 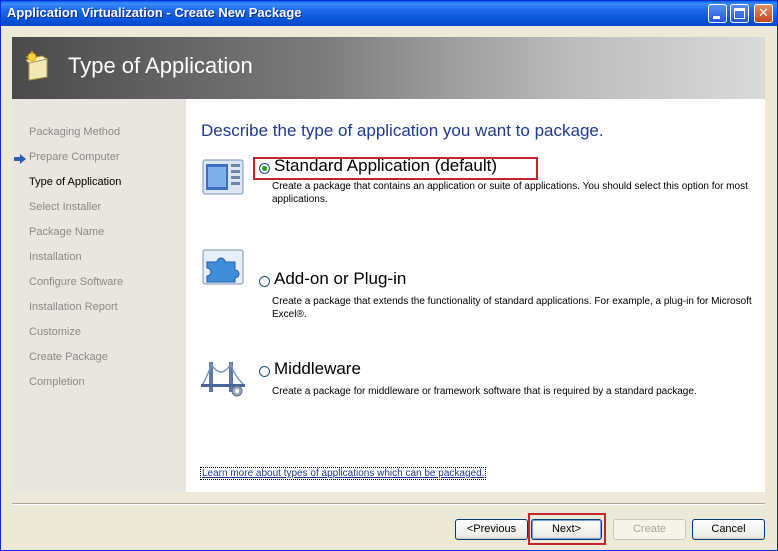 What do you see at coordinates (68, 357) in the screenshot?
I see `nav-step-create-package: Create Package` at bounding box center [68, 357].